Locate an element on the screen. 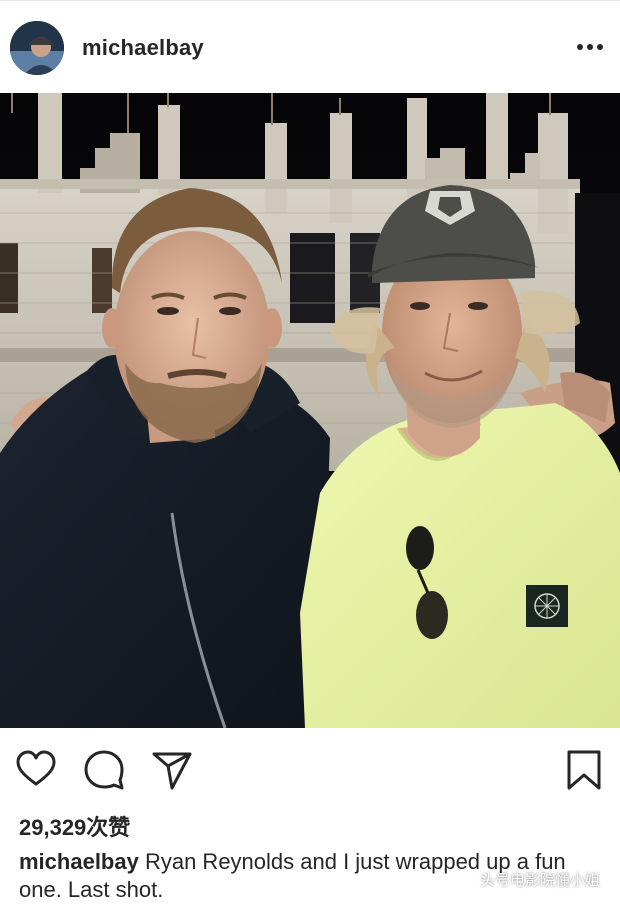 The image size is (620, 907). more-options-button is located at coordinates (590, 47).